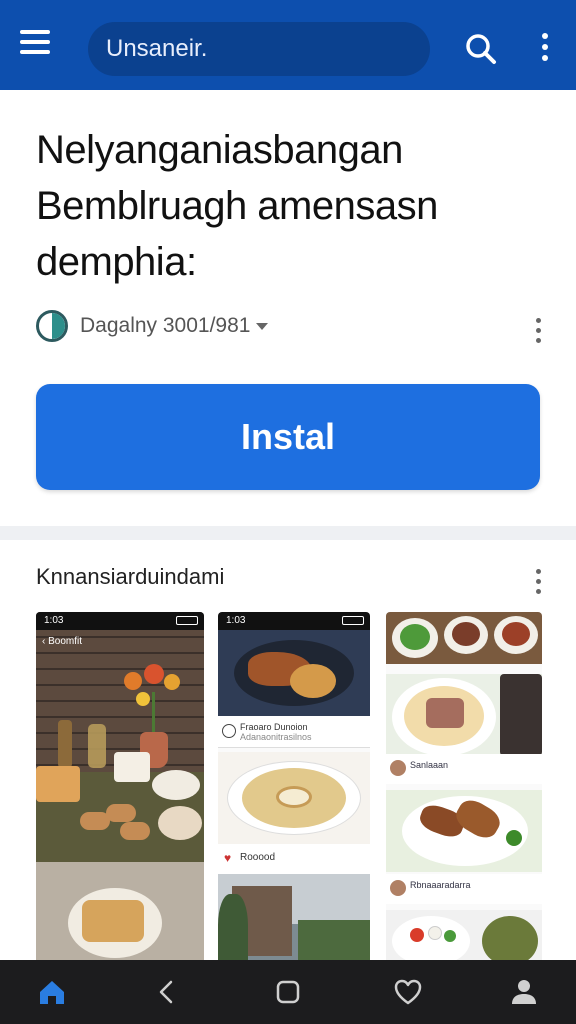 This screenshot has height=1024, width=576. I want to click on back-icon, so click(166, 992).